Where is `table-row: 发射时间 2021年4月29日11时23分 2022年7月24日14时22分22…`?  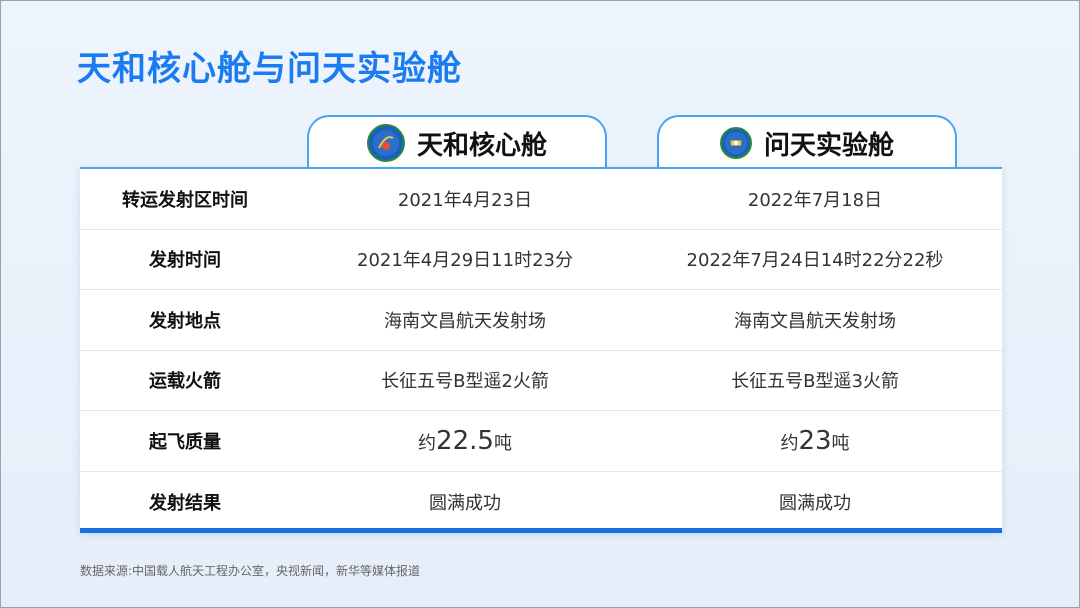 table-row: 发射时间 2021年4月29日11时23分 2022年7月24日14时22分22… is located at coordinates (541, 260).